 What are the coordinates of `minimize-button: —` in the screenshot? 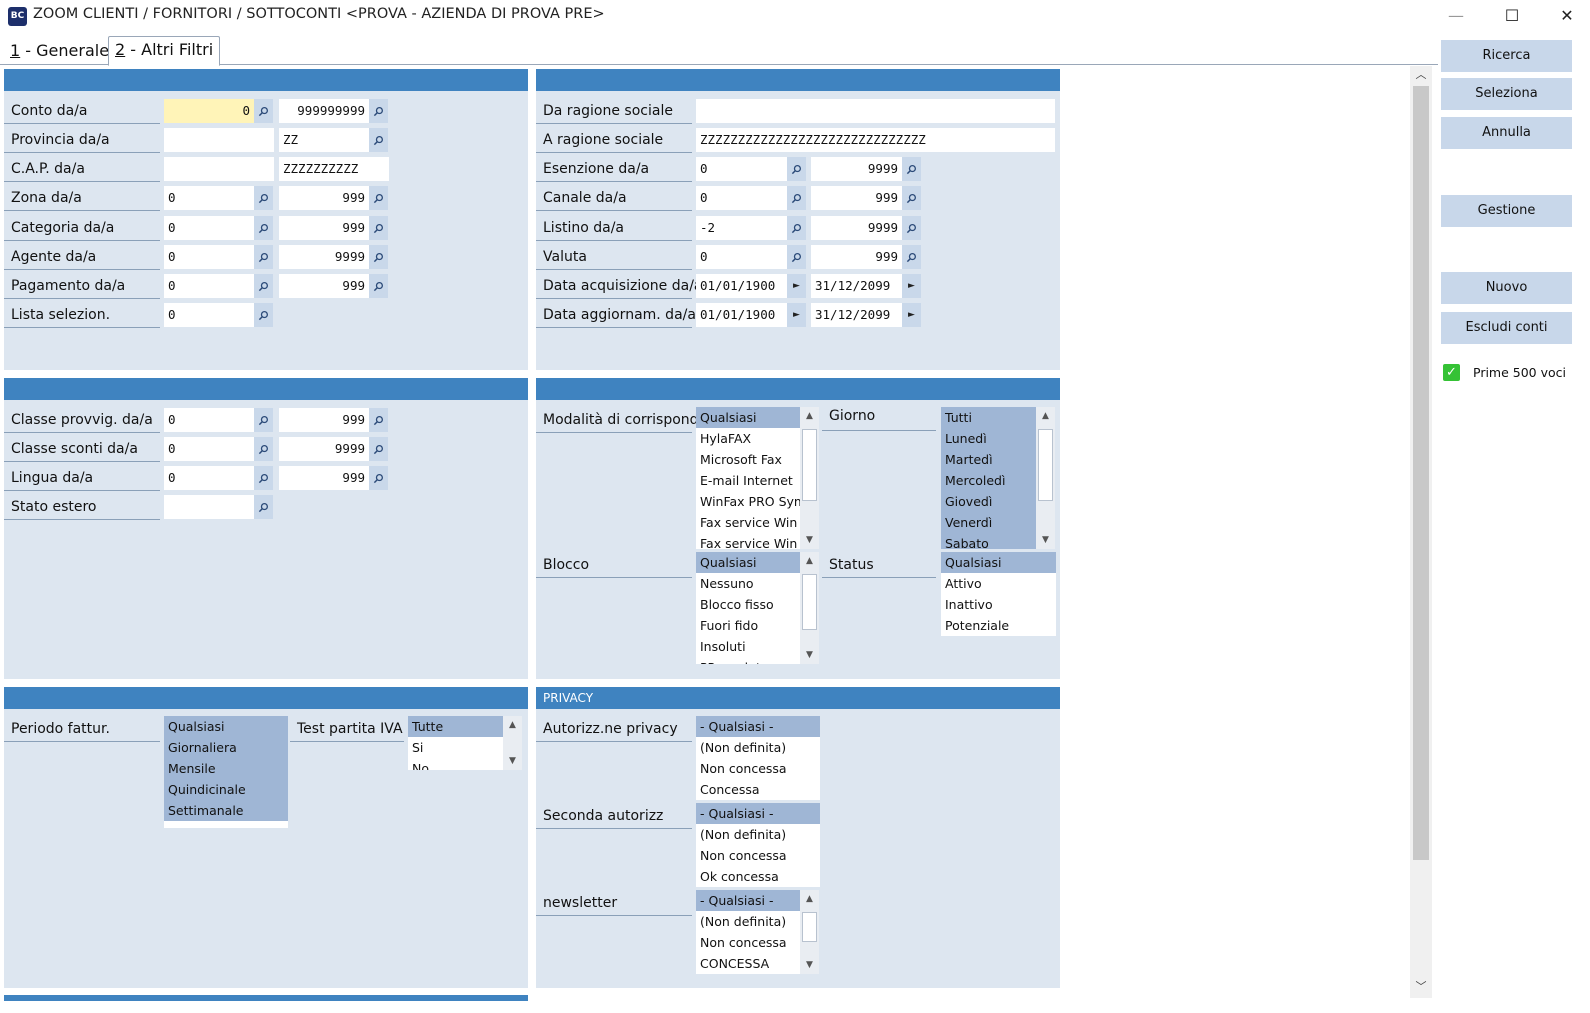 It's located at (1456, 16).